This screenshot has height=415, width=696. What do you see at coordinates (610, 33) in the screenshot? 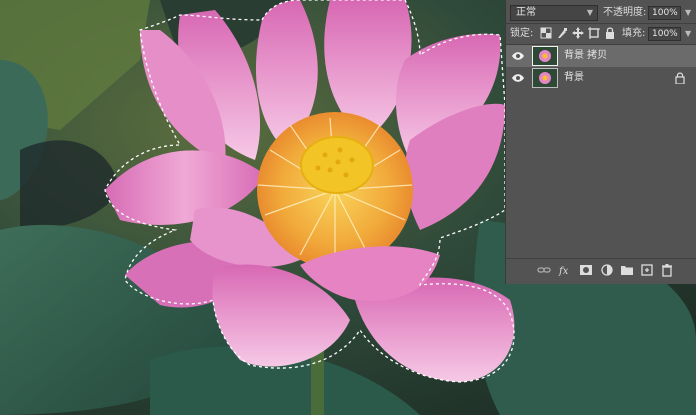
I see `lock-all-icon` at bounding box center [610, 33].